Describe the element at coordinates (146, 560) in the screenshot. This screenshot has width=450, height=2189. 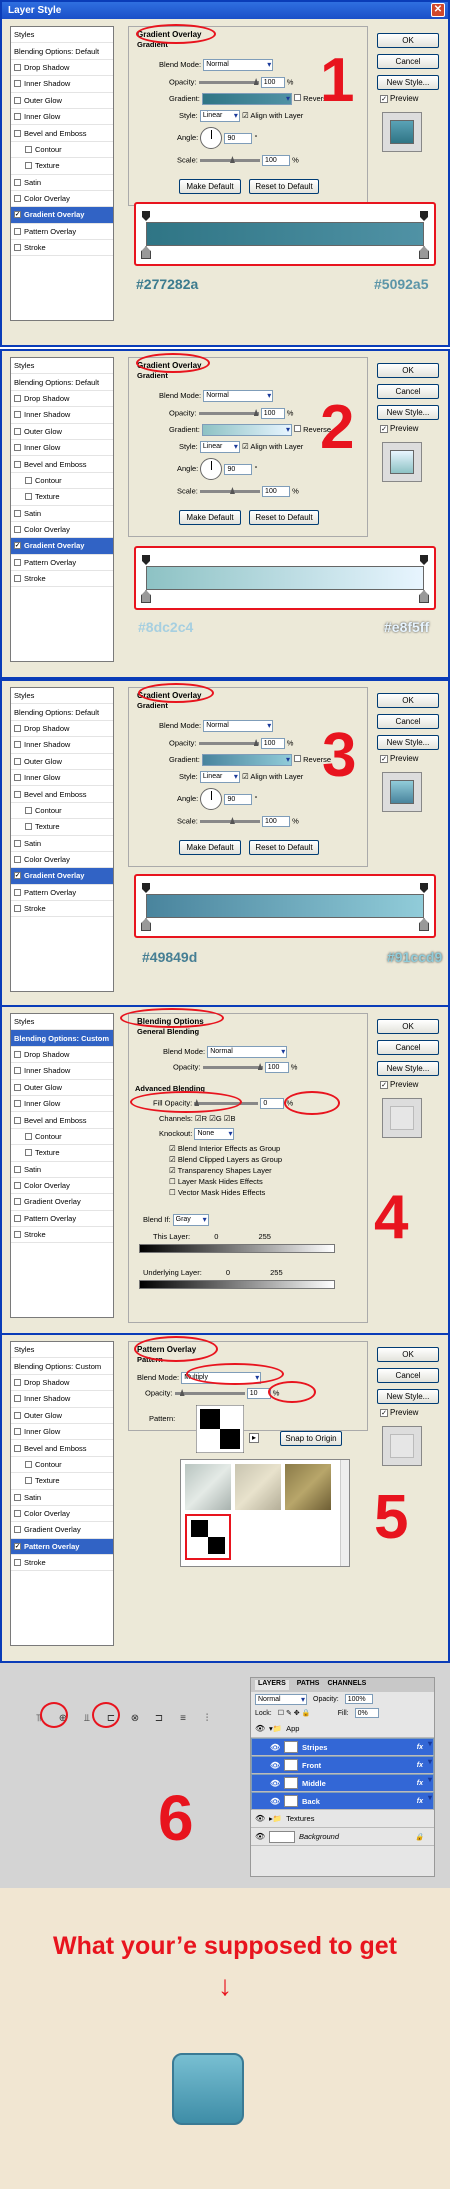
I see `opacity-stop-left` at that location.